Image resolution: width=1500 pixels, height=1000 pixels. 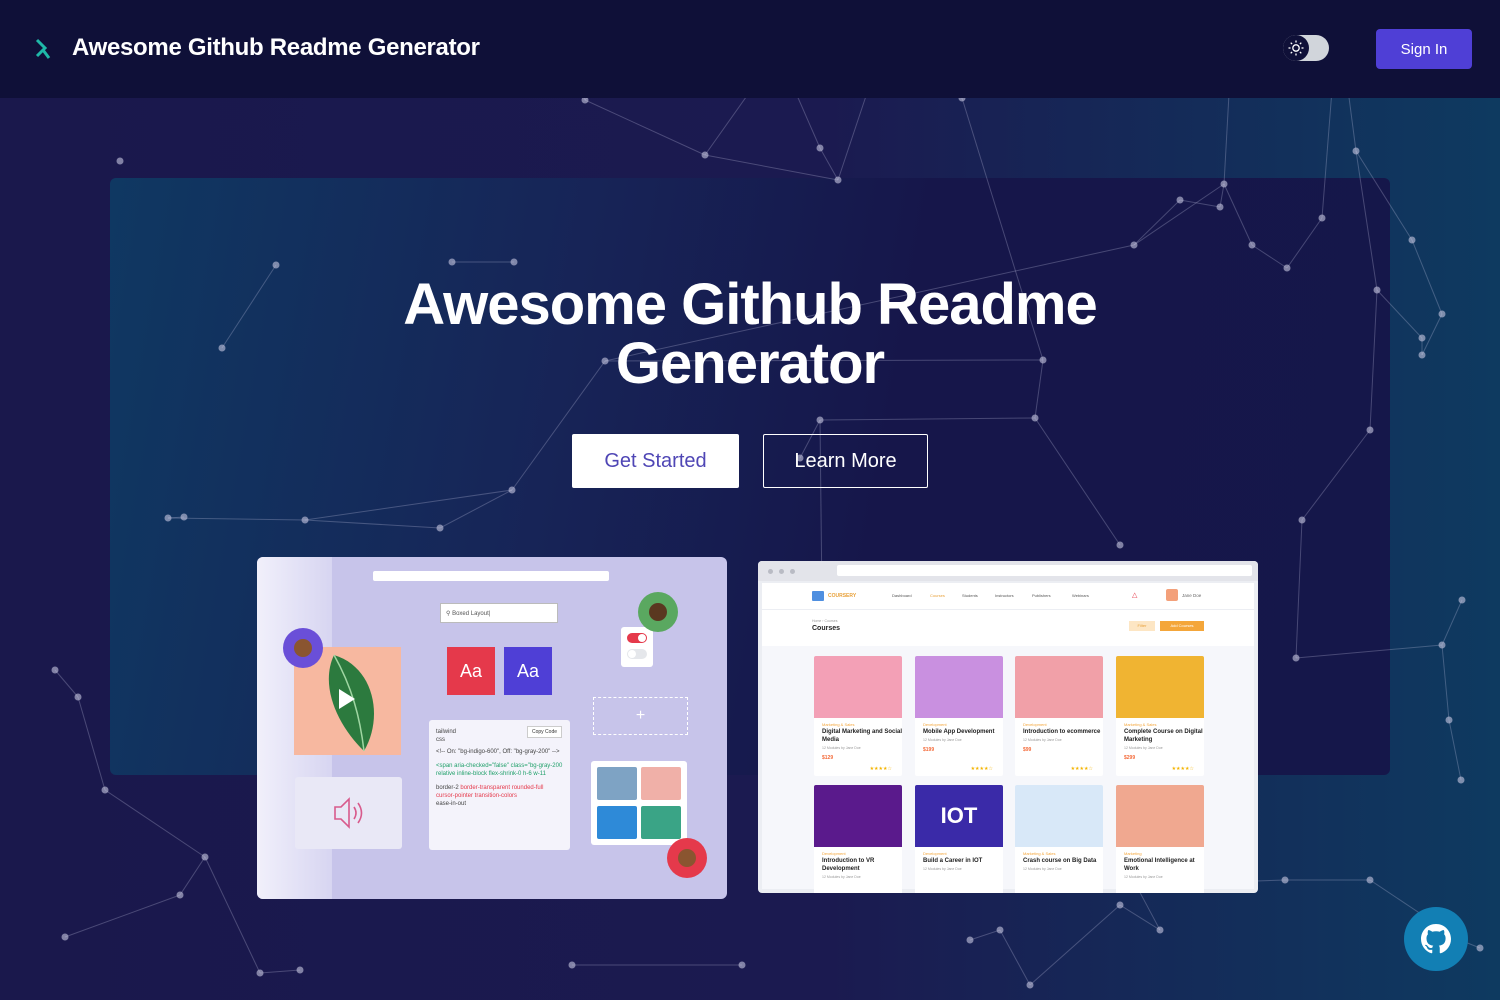 What do you see at coordinates (639, 803) in the screenshot?
I see `photo-grid` at bounding box center [639, 803].